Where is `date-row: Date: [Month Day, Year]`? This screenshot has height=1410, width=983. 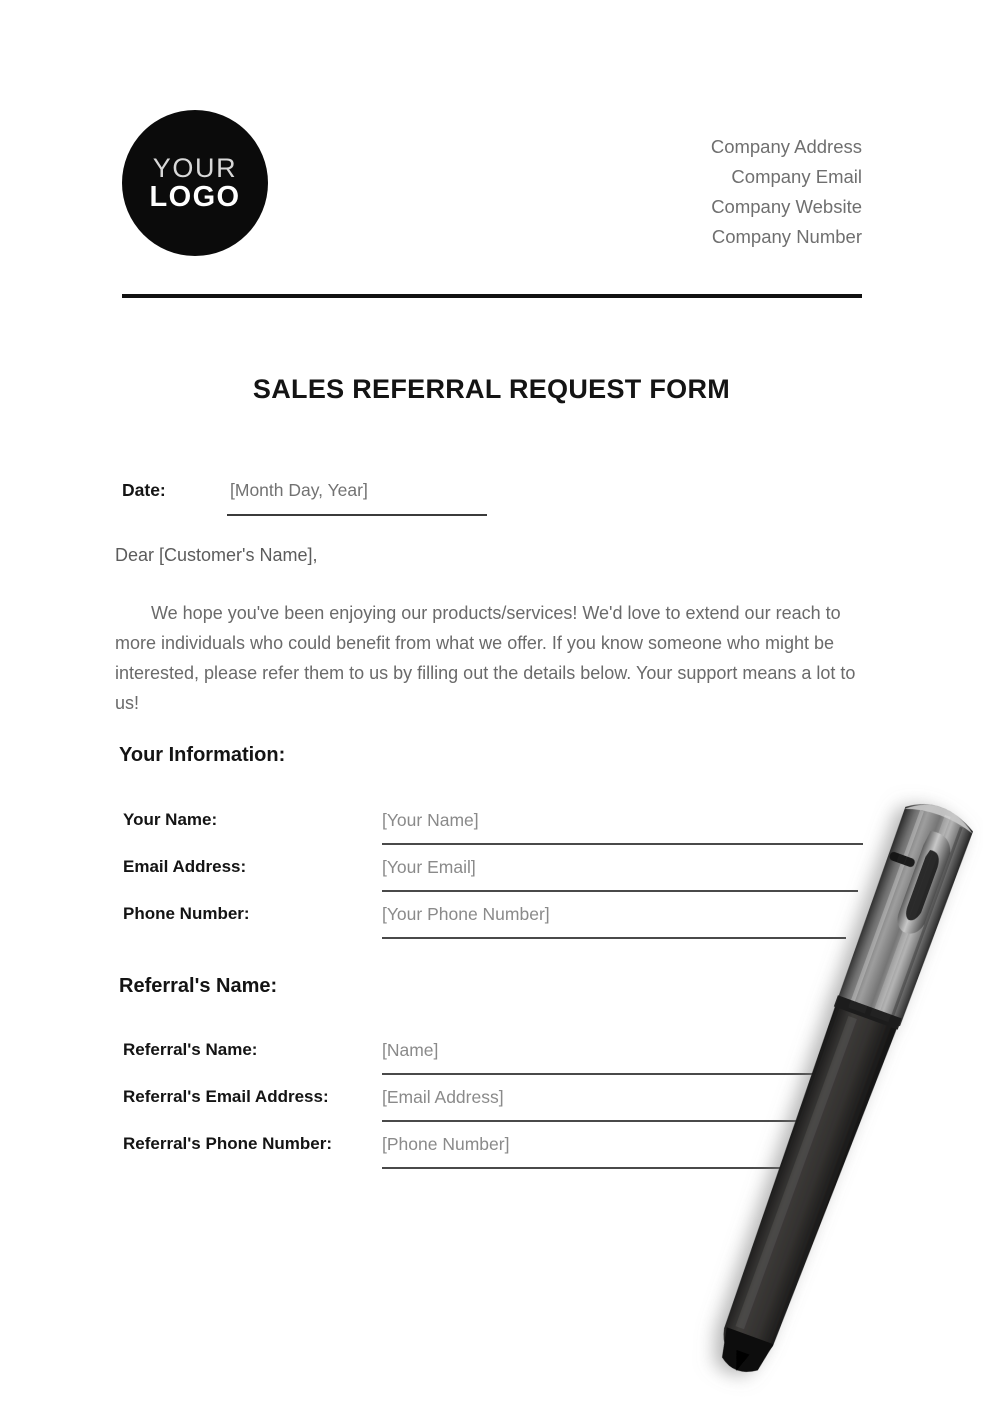
date-row: Date: [Month Day, Year] is located at coordinates (332, 498).